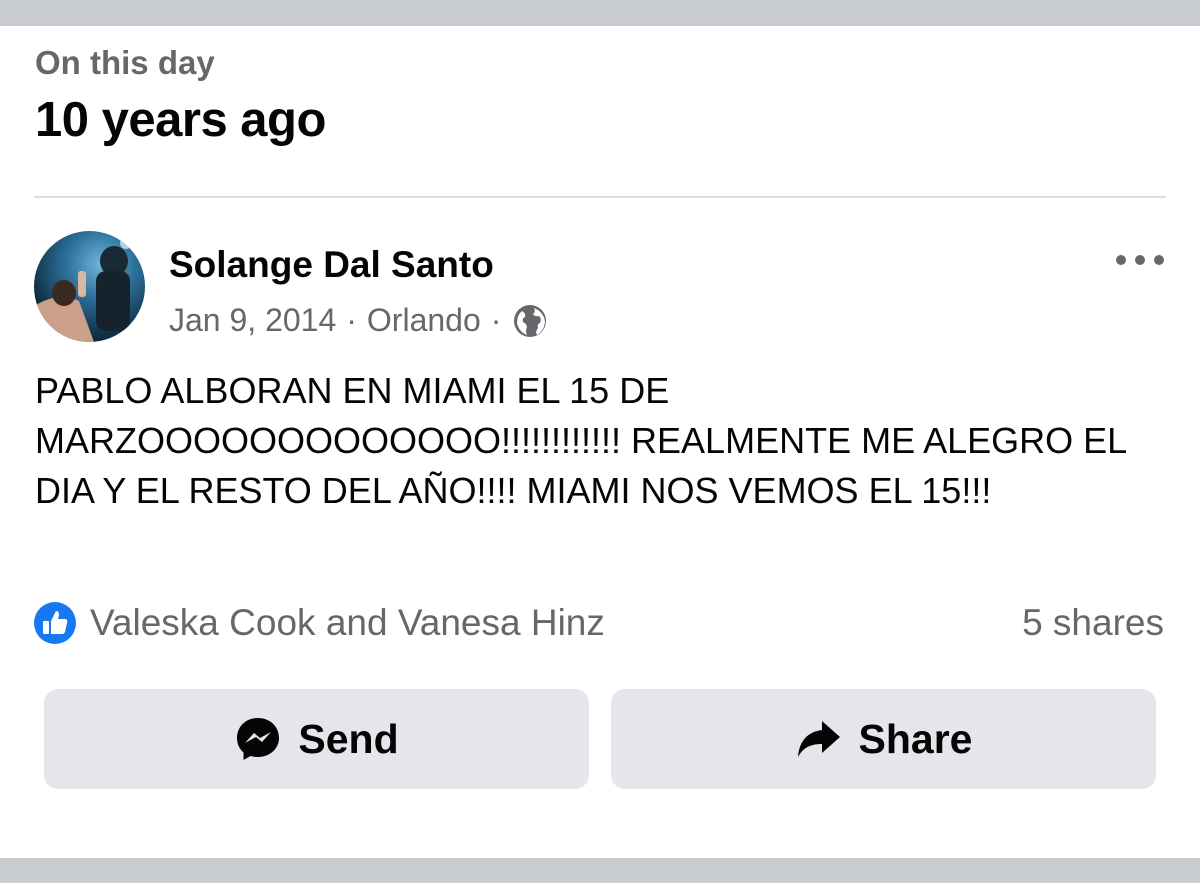 This screenshot has width=1200, height=883. Describe the element at coordinates (358, 320) in the screenshot. I see `post-meta: Jan 9, 2014 · Orlando ·` at that location.